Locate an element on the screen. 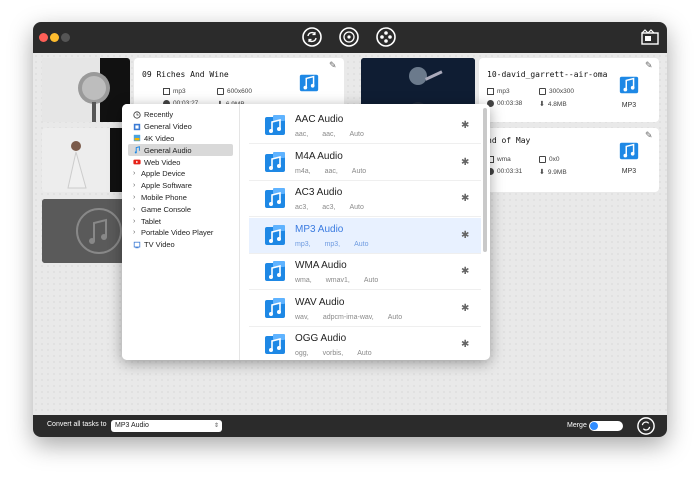 Image resolution: width=700 pixels, height=481 pixels. mp3-format-icon is located at coordinates (629, 151).